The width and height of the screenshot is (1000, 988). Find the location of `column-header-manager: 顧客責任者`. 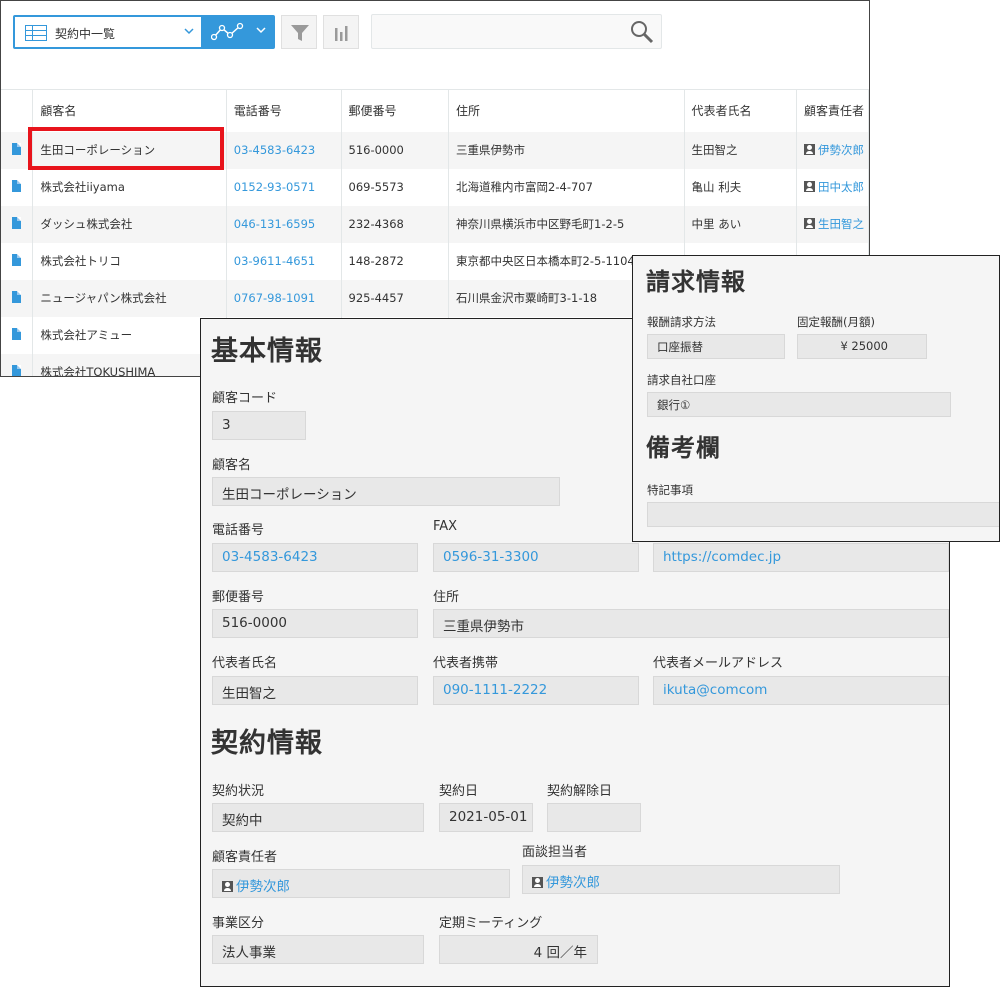

column-header-manager: 顧客責任者 is located at coordinates (832, 110).